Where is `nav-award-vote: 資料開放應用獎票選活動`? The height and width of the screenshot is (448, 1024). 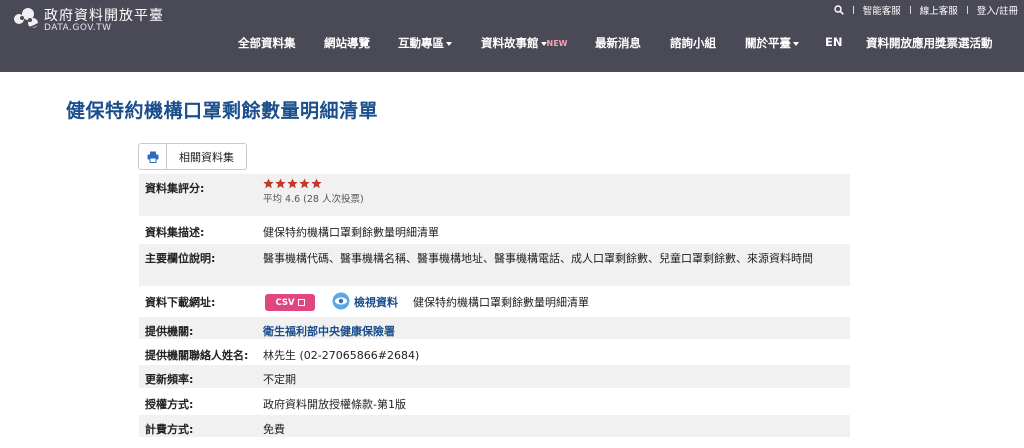 nav-award-vote: 資料開放應用獎票選活動 is located at coordinates (929, 43).